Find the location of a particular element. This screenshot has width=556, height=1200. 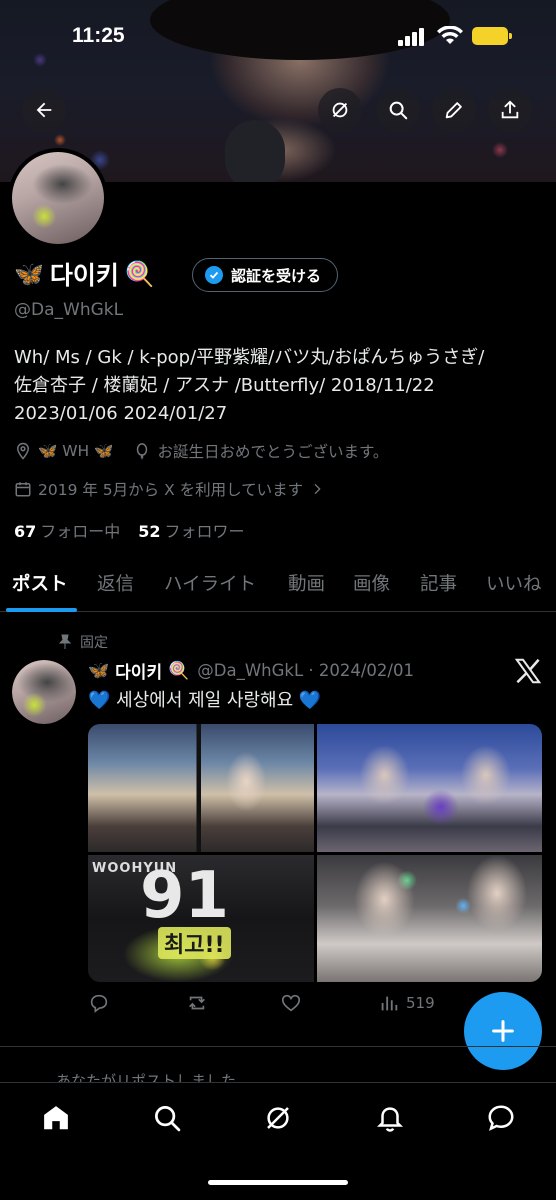

views-button: 519 is located at coordinates (406, 1003).